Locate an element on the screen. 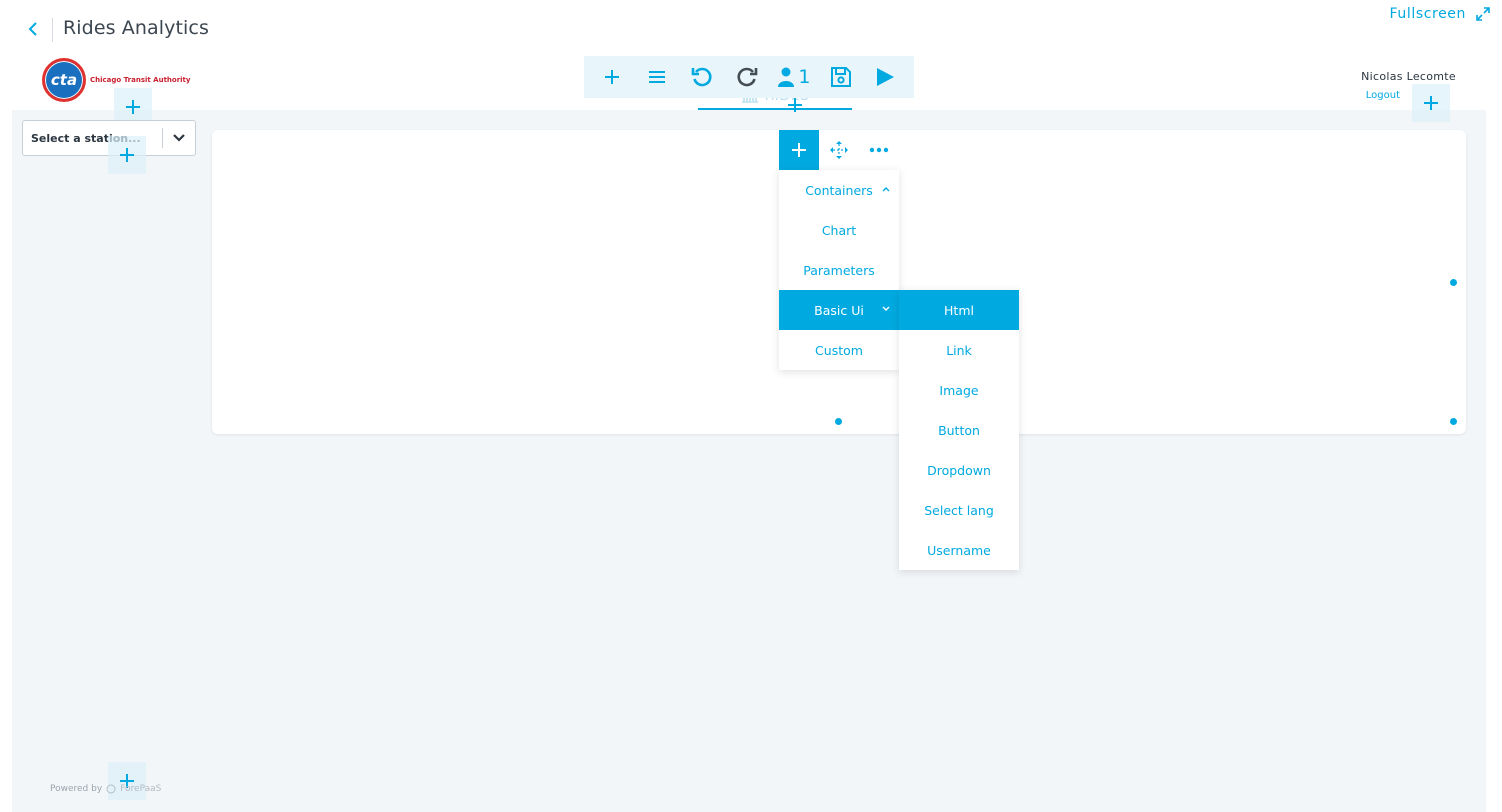 This screenshot has height=812, width=1502. more-options-button is located at coordinates (879, 150).